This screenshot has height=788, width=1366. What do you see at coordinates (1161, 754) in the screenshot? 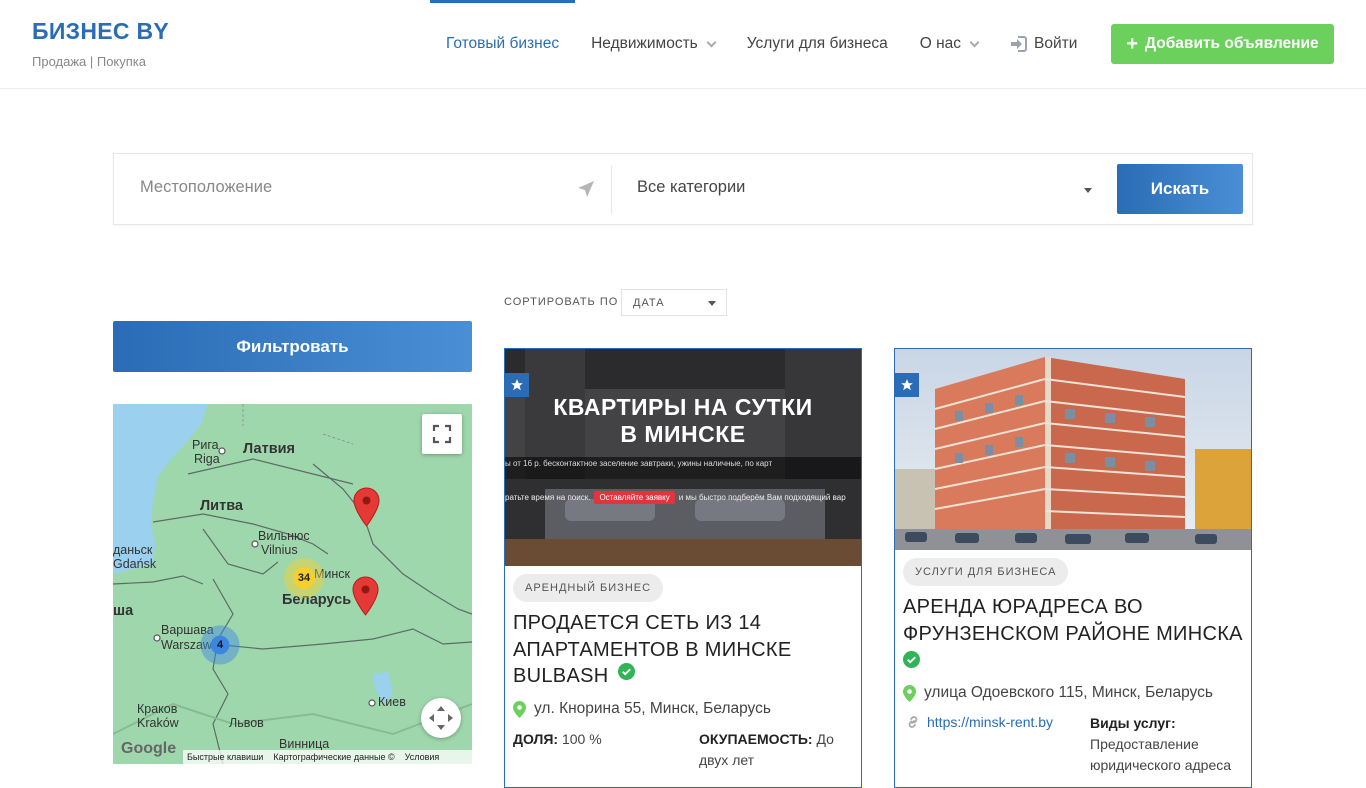
I see `services-value: Предоставление юридического адреса` at bounding box center [1161, 754].